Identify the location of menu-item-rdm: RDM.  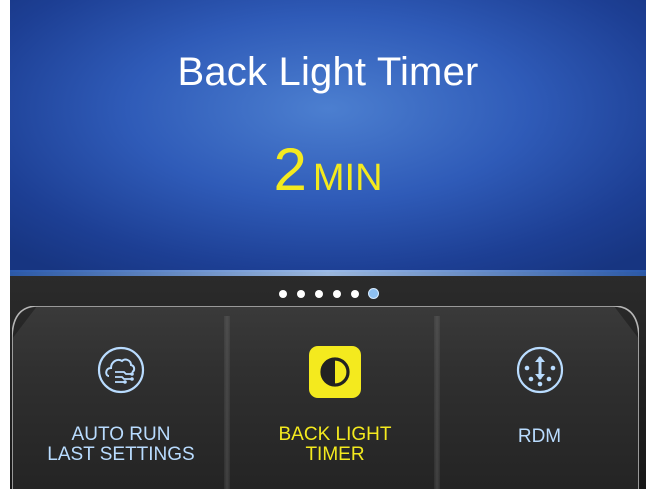
(539, 397).